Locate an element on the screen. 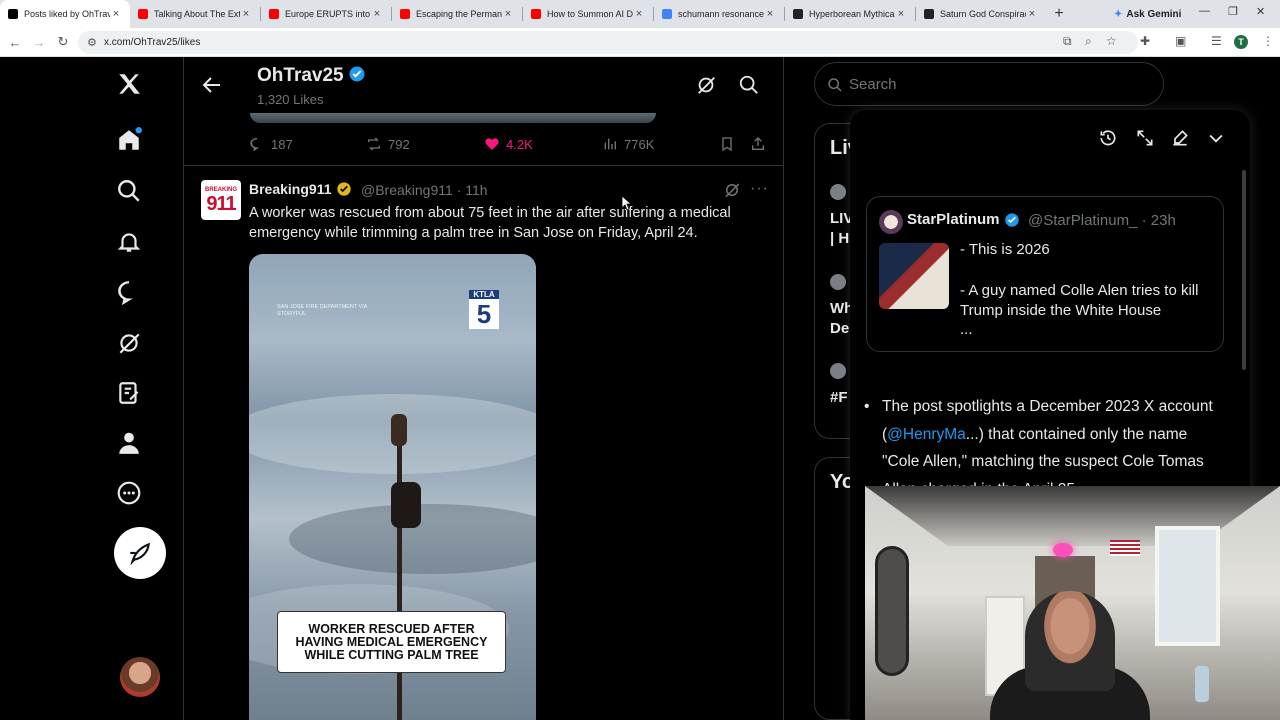 The height and width of the screenshot is (720, 1280). author-handle: @Breaking911 · 11h is located at coordinates (424, 190).